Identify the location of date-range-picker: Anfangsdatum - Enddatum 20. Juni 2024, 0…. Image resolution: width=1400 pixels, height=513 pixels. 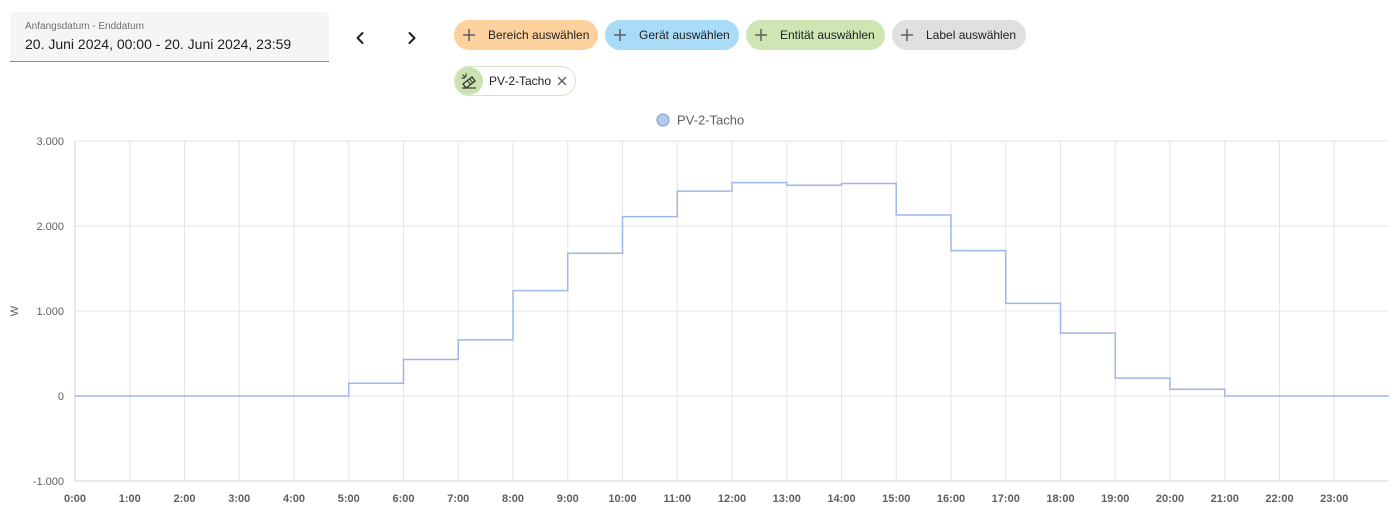
(169, 37).